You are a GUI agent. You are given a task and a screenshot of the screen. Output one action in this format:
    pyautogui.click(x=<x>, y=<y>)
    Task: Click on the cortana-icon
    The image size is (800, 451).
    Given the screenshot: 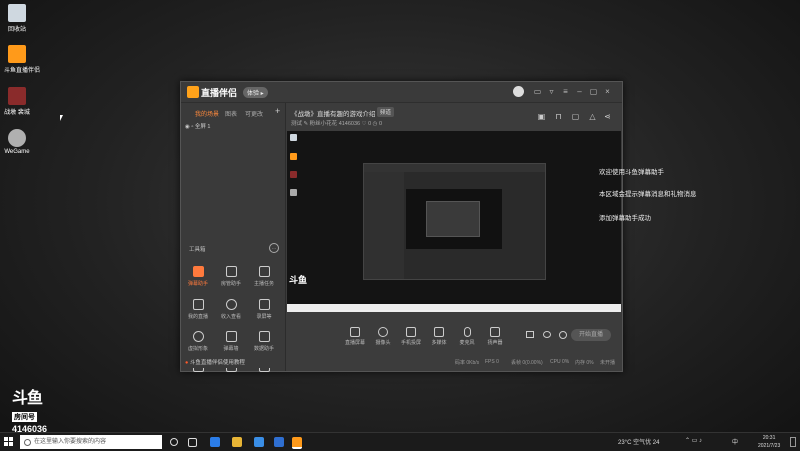 What is the action you would take?
    pyautogui.click(x=174, y=442)
    